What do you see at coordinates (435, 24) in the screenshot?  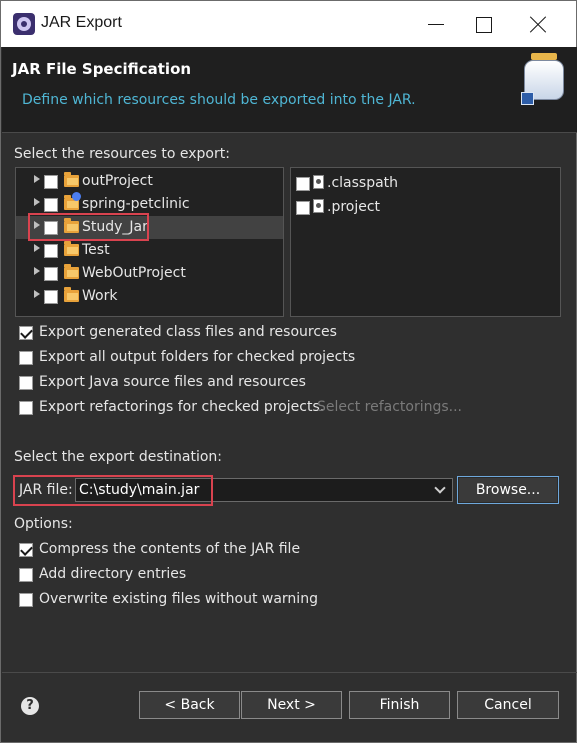 I see `minimize-button` at bounding box center [435, 24].